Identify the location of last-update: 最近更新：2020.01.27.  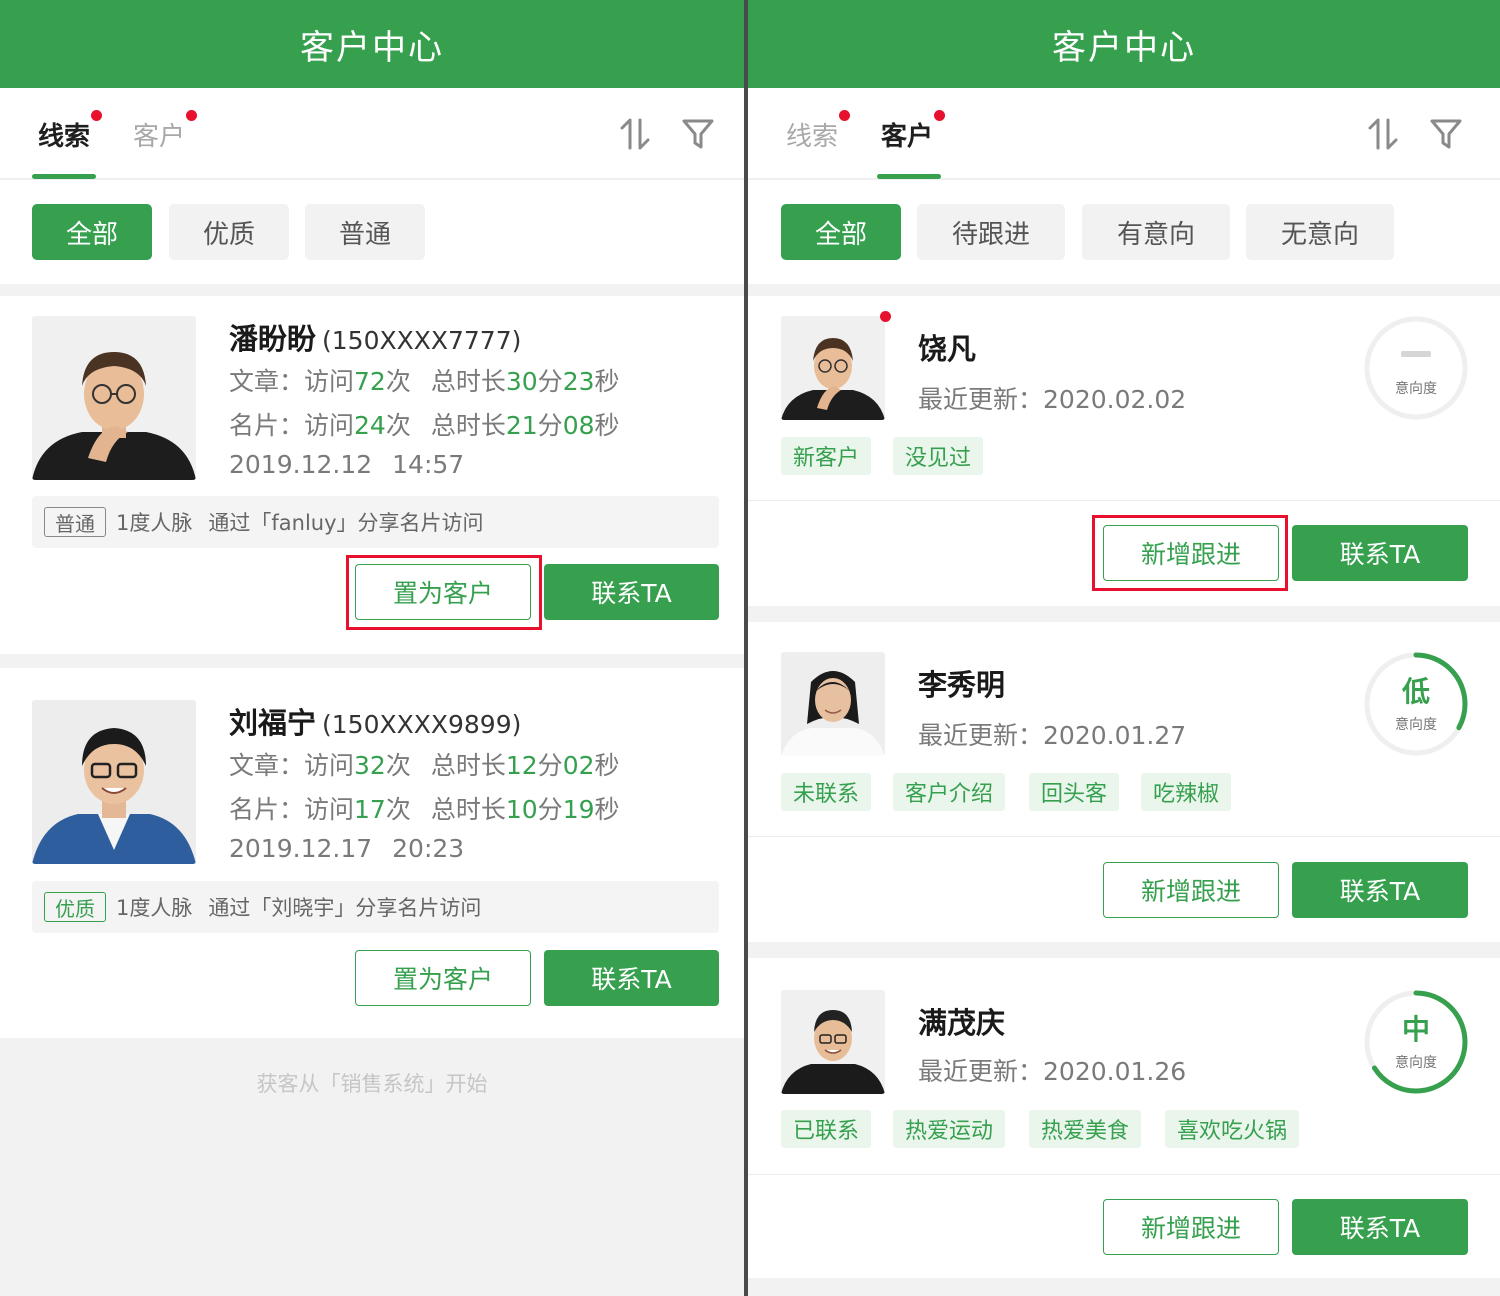
(1052, 734).